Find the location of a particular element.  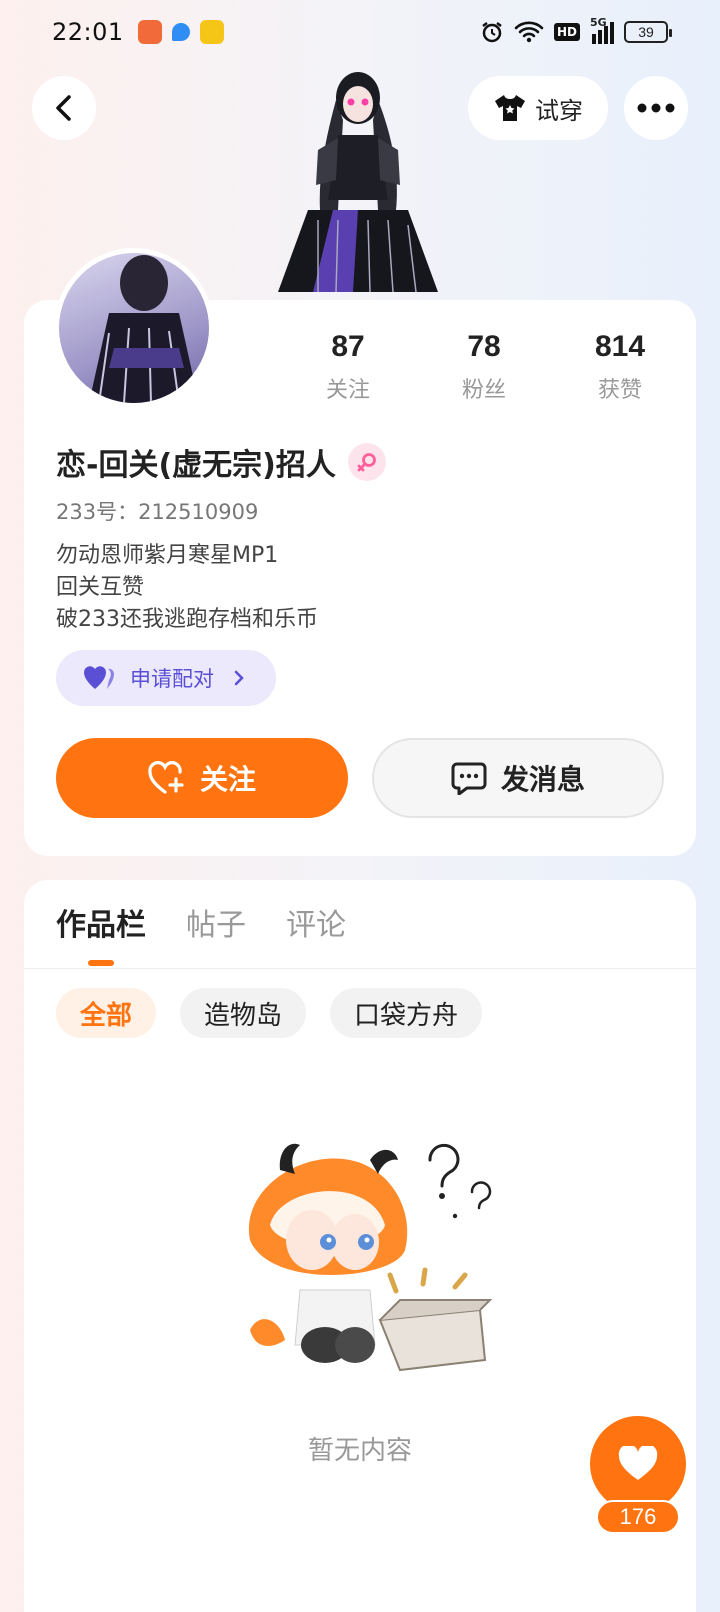

alarm-icon is located at coordinates (492, 32).